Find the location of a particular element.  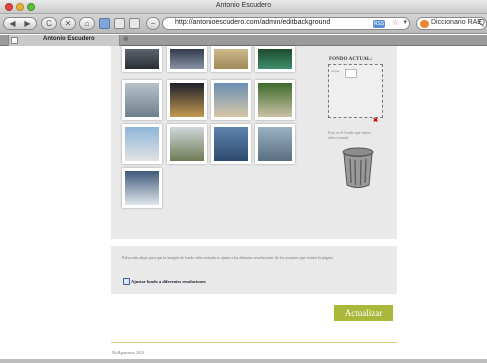

forward-icon: ▶ is located at coordinates (27, 23).